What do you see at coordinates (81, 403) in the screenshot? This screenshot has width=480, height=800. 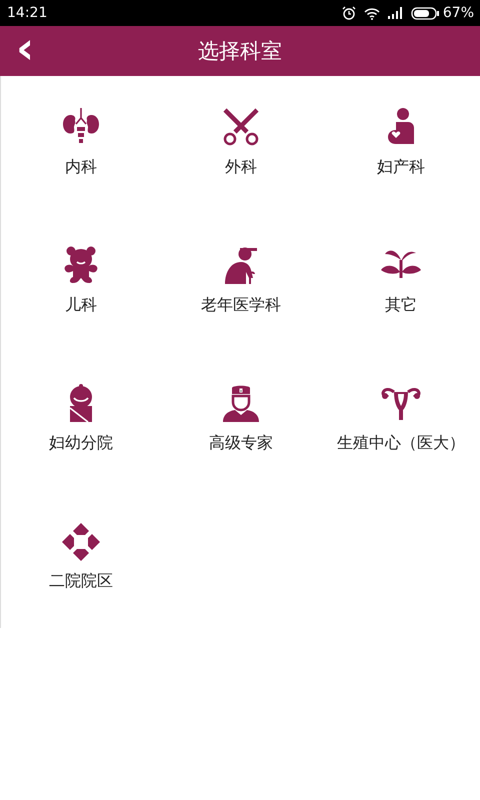 I see `department-button: 妇幼分院` at bounding box center [81, 403].